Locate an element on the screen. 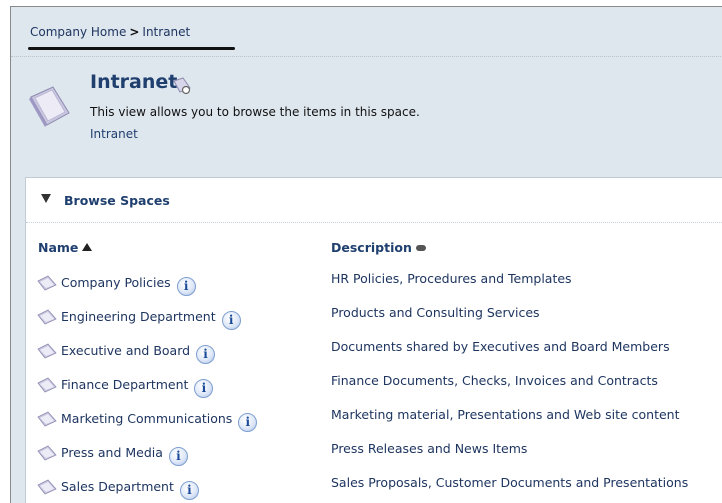 Image resolution: width=722 pixels, height=503 pixels. space-name-text: Sales Department is located at coordinates (117, 486).